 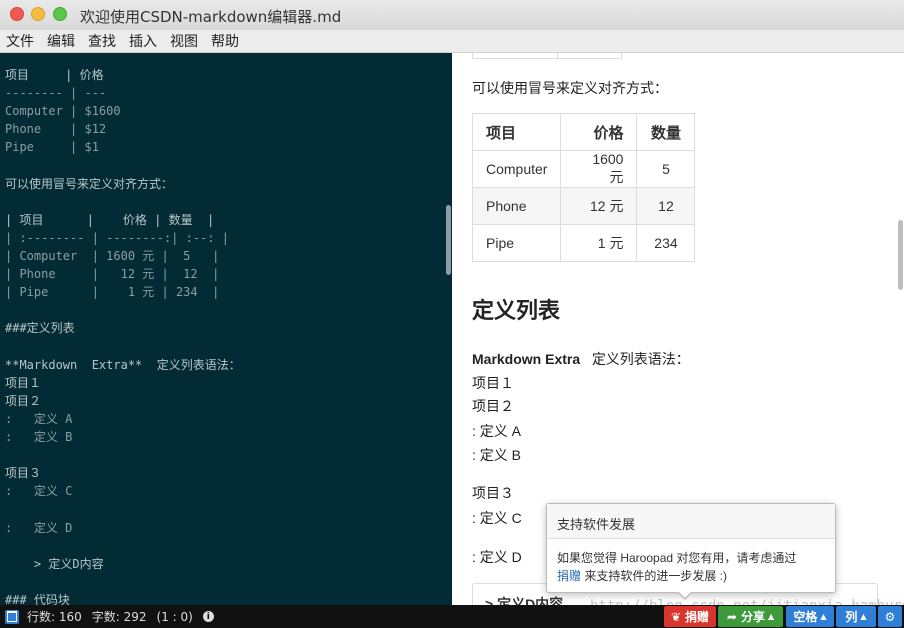 I want to click on list-item: 项目３, so click(x=493, y=493).